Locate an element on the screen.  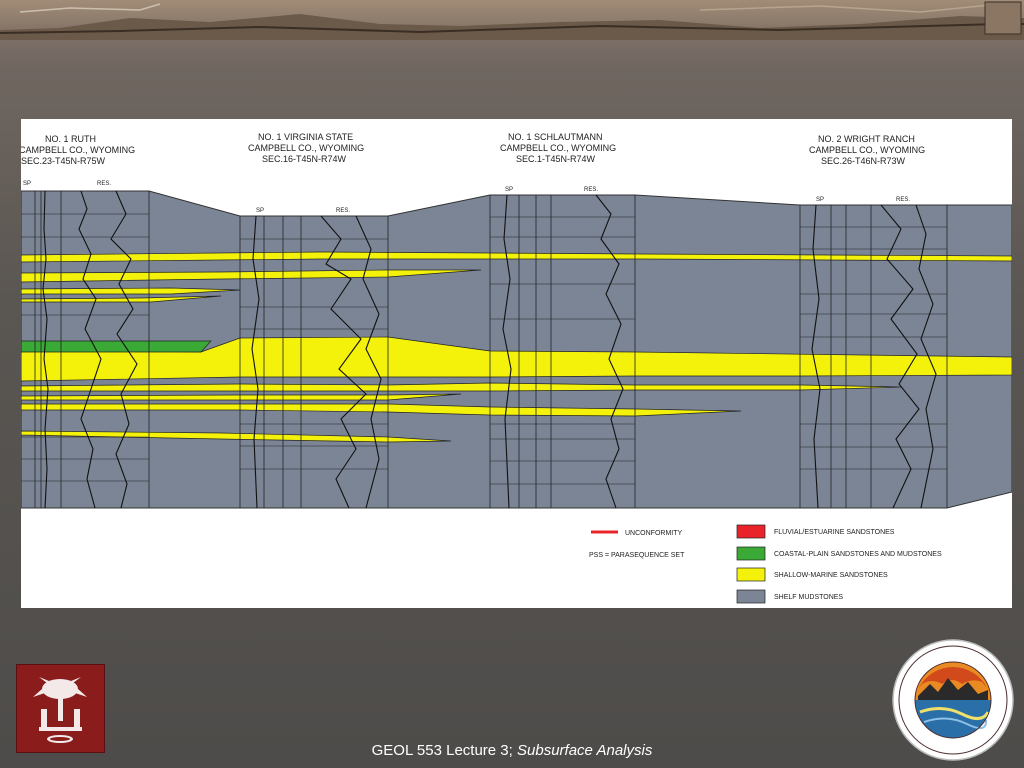
svg-text: SEC.1-T45N-R74W is located at coordinates (556, 159).